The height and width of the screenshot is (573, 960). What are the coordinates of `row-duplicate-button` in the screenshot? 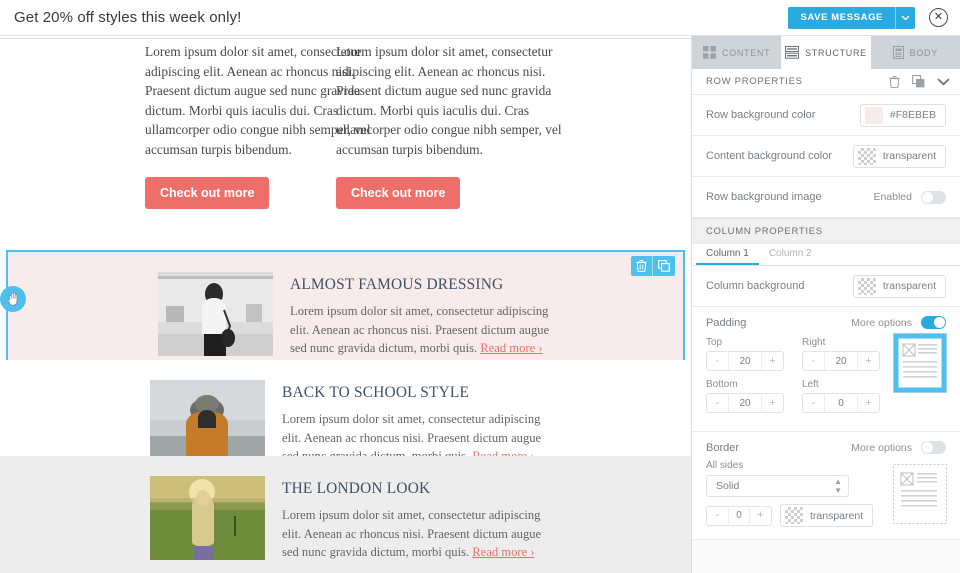 It's located at (664, 266).